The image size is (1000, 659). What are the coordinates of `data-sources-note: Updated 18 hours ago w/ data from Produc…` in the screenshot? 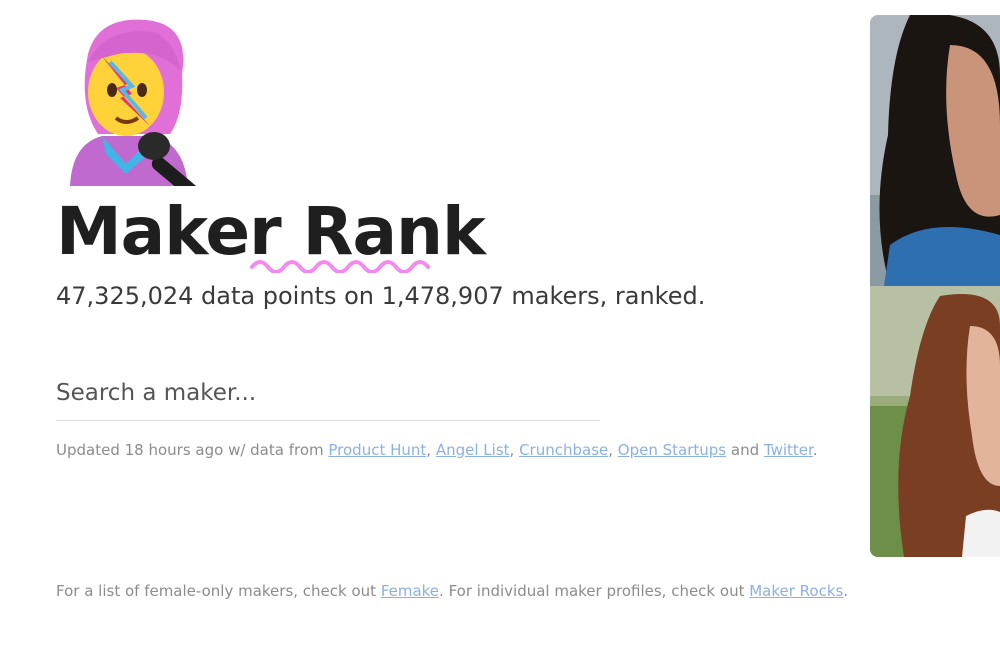 It's located at (437, 450).